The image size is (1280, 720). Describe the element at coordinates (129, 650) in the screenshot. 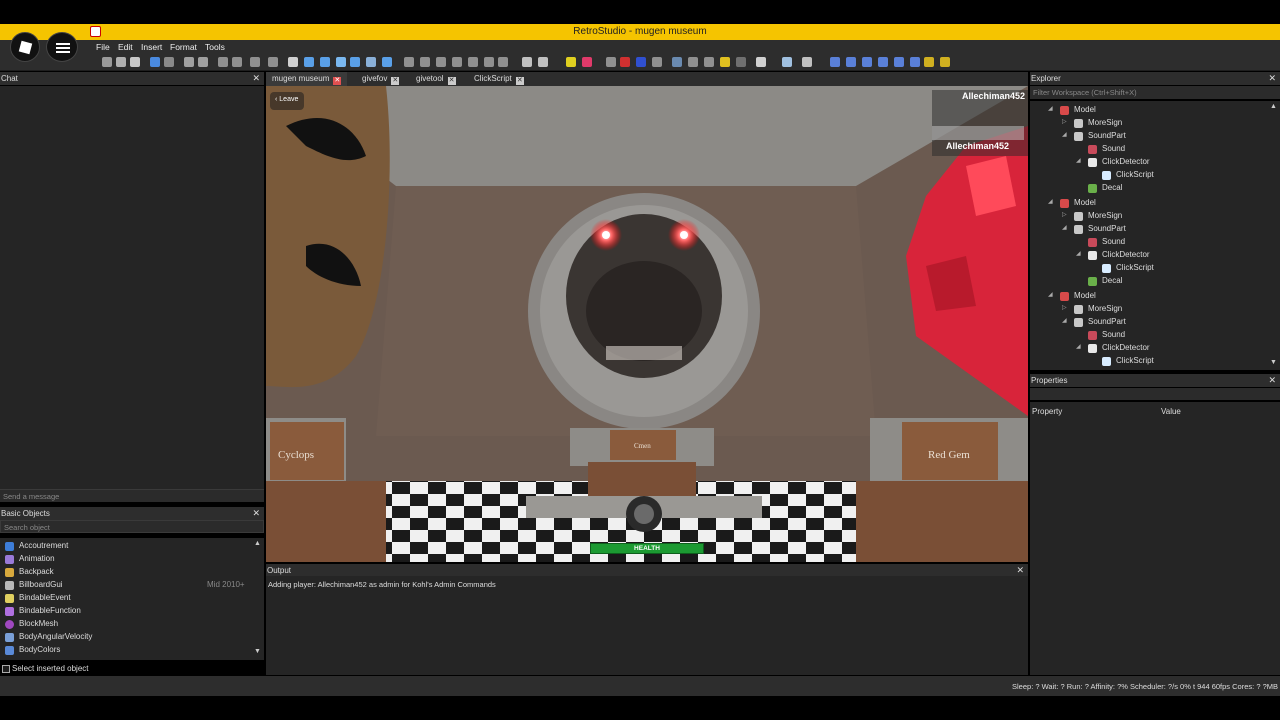

I see `list-item: BodyColors` at that location.